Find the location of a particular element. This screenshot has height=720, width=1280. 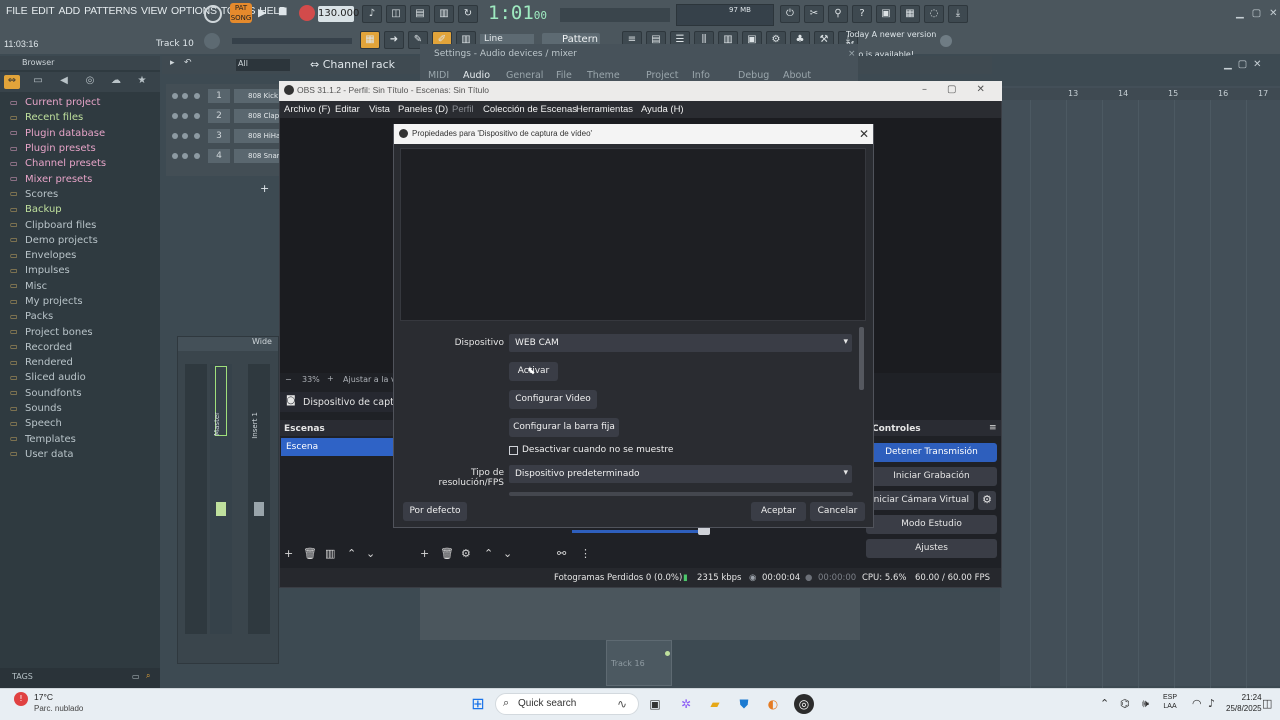

record-icon is located at coordinates (307, 13).